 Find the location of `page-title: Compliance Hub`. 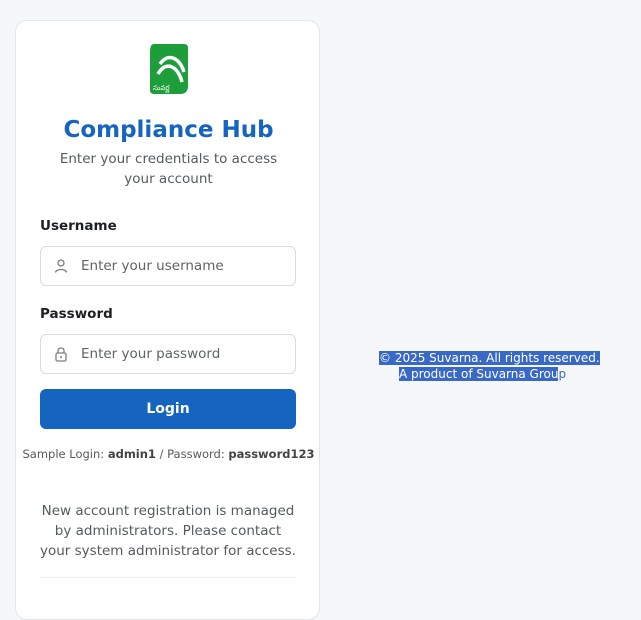

page-title: Compliance Hub is located at coordinates (168, 130).